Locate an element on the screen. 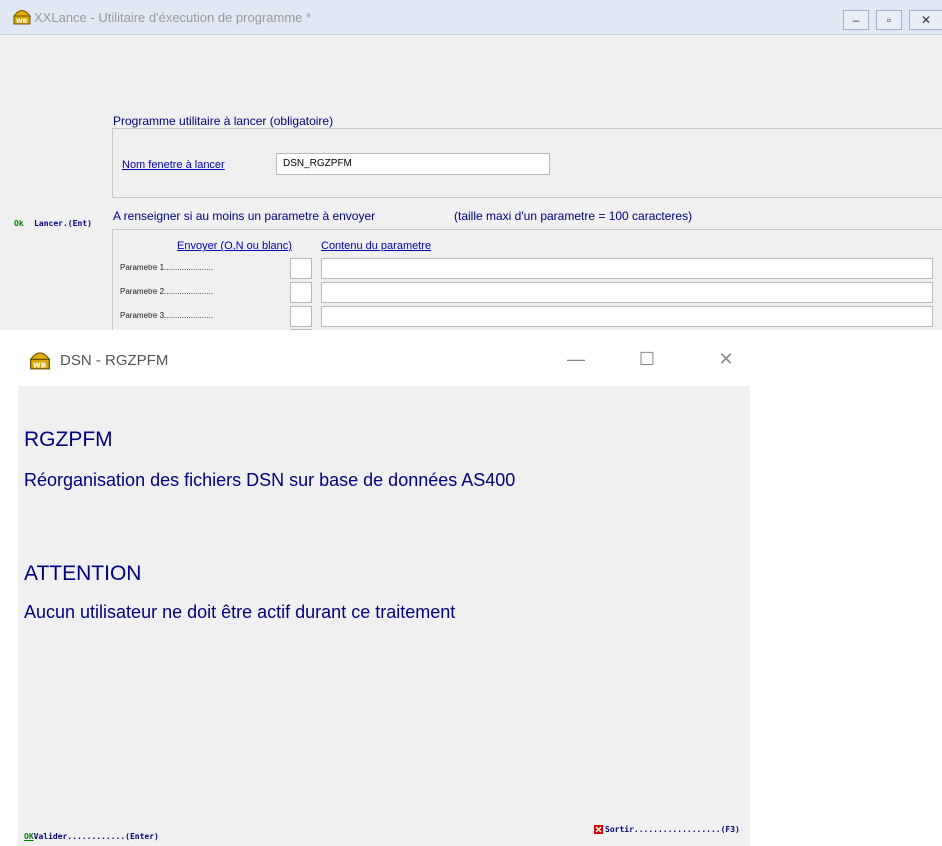 This screenshot has width=942, height=846. minimize-icon: – is located at coordinates (856, 20).